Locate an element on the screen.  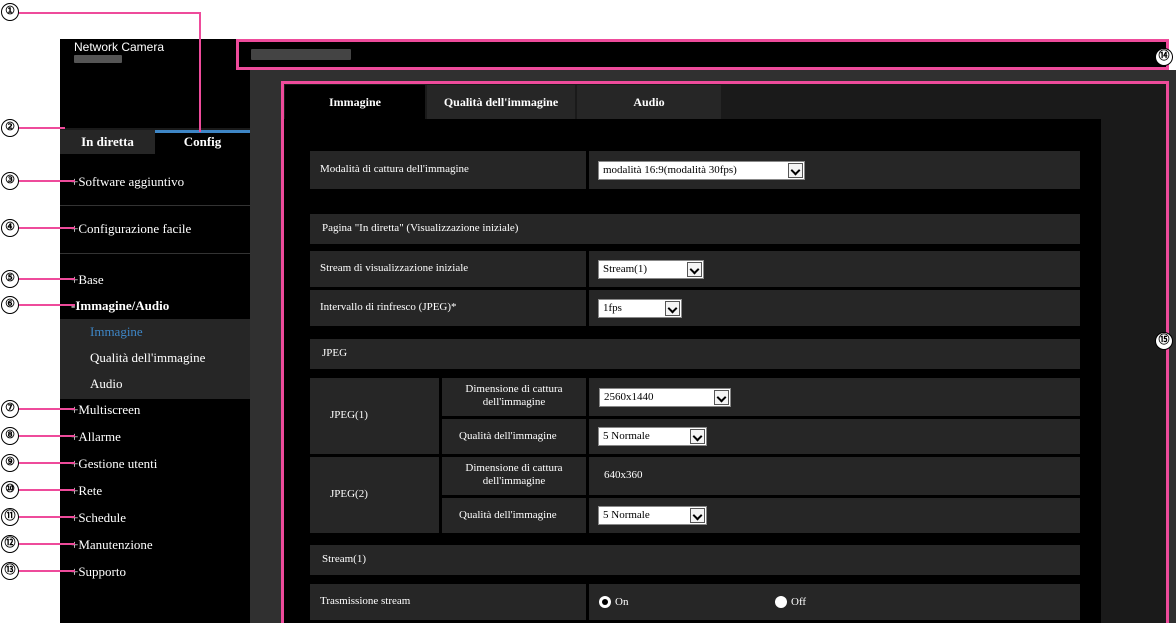
callout-2: ② is located at coordinates (10, 128).